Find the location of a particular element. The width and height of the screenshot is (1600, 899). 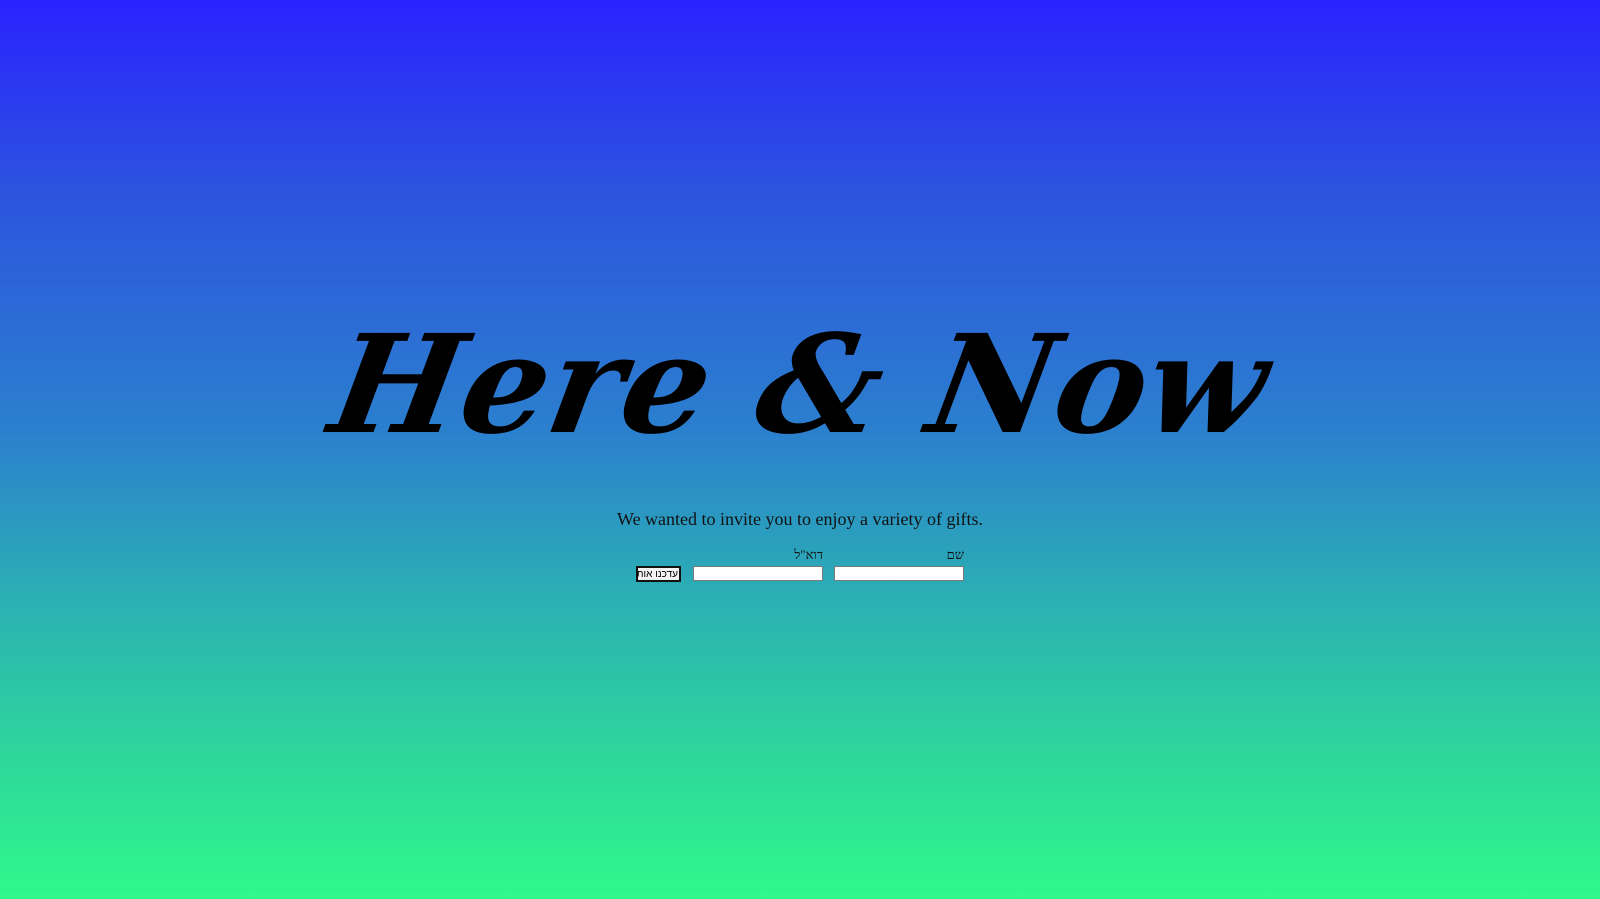

email-label: דוא"ל is located at coordinates (808, 554).